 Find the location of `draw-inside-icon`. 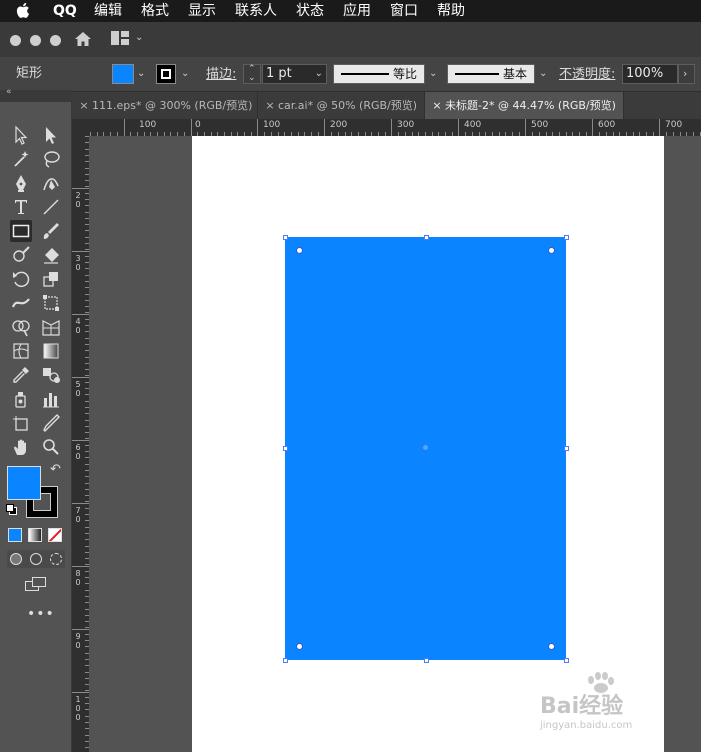

draw-inside-icon is located at coordinates (56, 559).